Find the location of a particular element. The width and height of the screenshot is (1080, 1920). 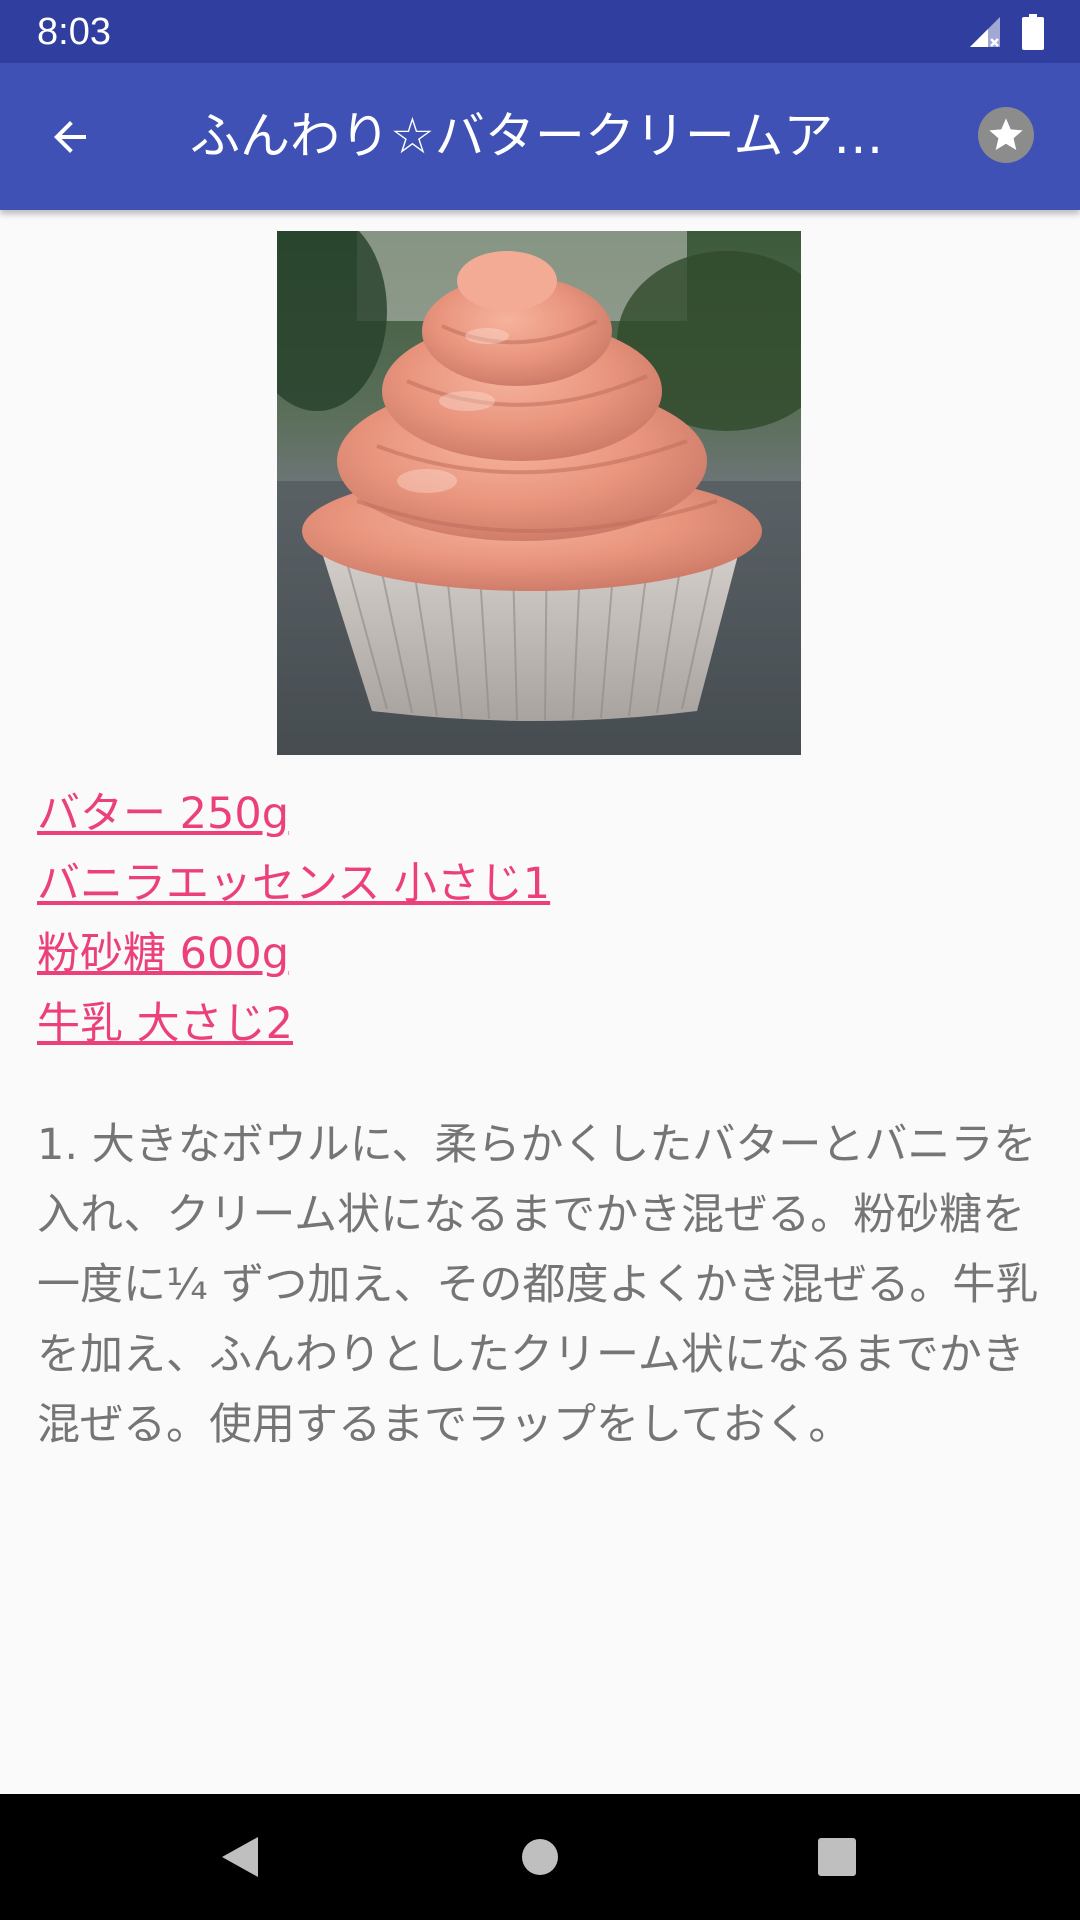

favorite-button is located at coordinates (1006, 135).